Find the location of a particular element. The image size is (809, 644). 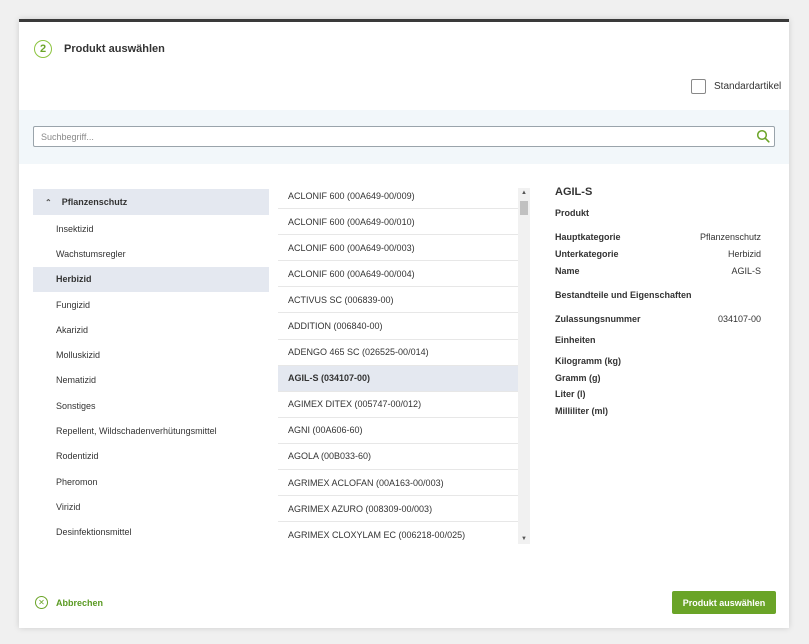

product-list-item: AGIL-S (034107-00) is located at coordinates (398, 378).